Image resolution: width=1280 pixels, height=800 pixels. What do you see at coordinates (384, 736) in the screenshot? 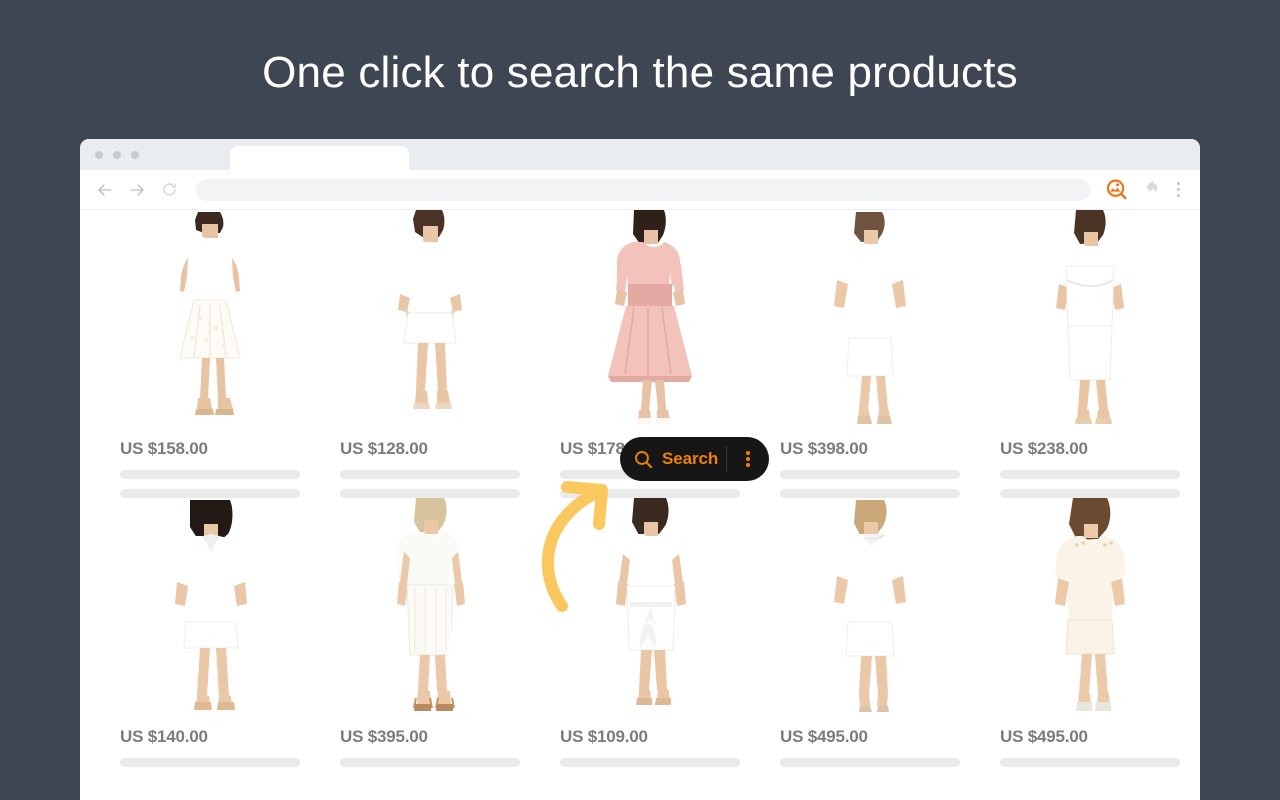
I see `product-price: US $395.00` at bounding box center [384, 736].